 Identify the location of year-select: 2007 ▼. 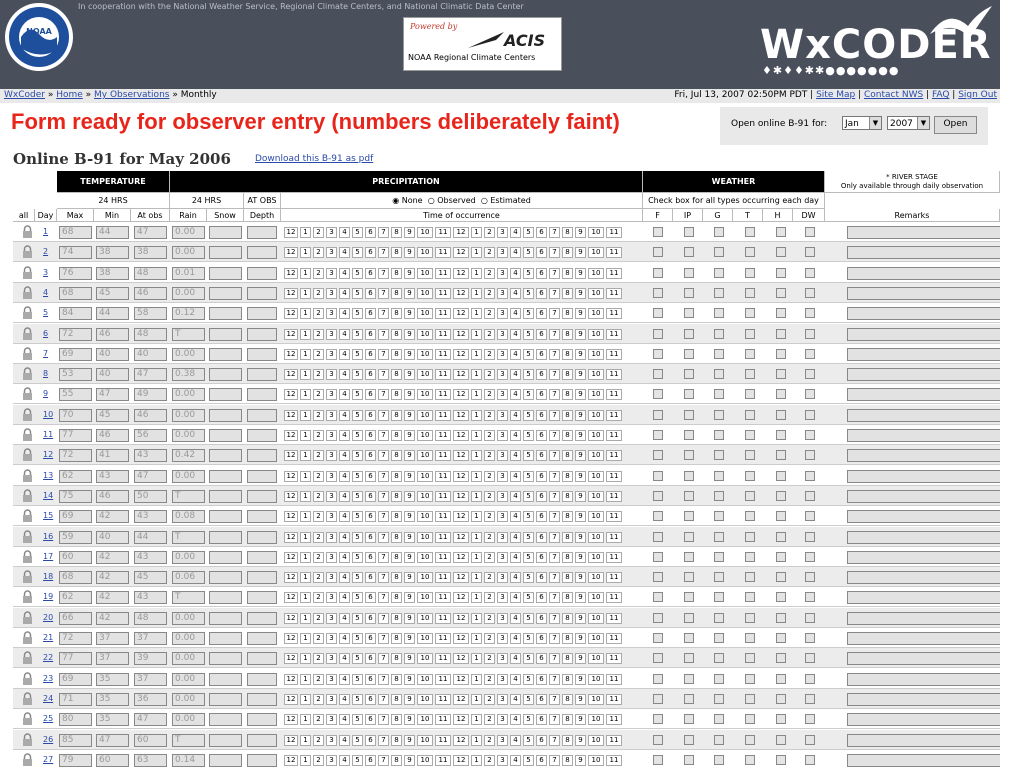
(908, 123).